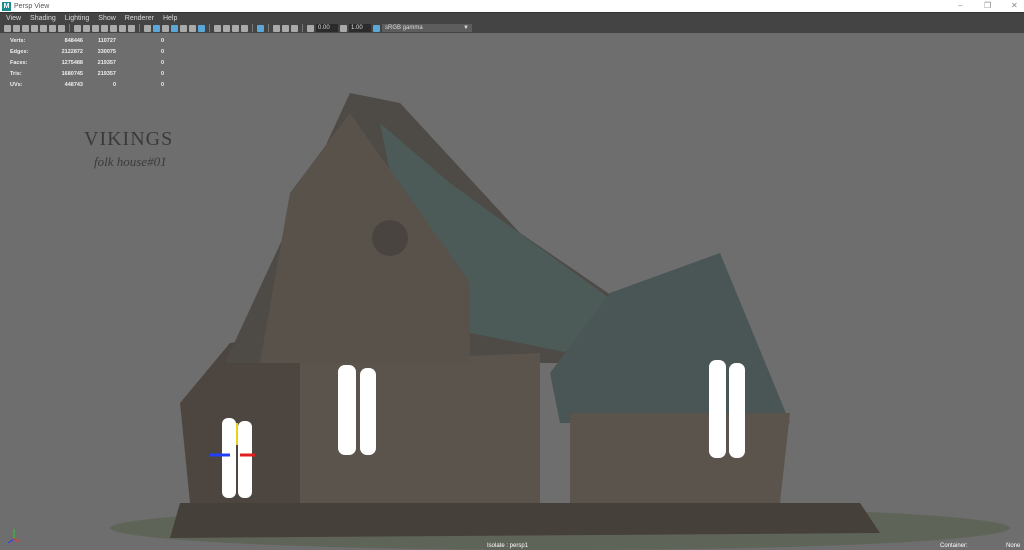  What do you see at coordinates (680, 458) in the screenshot?
I see `side-wall` at bounding box center [680, 458].